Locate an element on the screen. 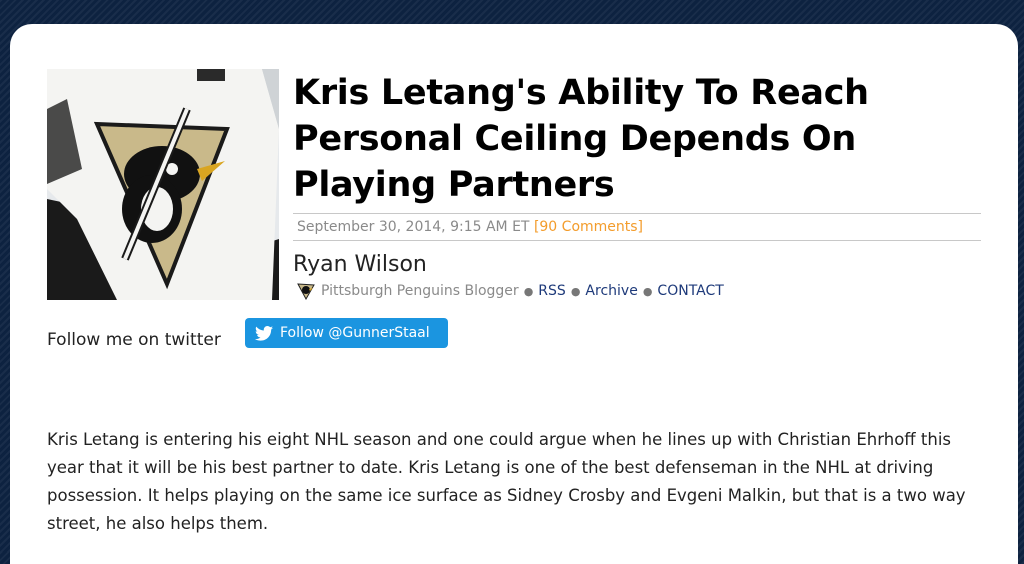 Image resolution: width=1024 pixels, height=564 pixels. twitter-follow-button: Follow @GunnerStaal is located at coordinates (346, 333).